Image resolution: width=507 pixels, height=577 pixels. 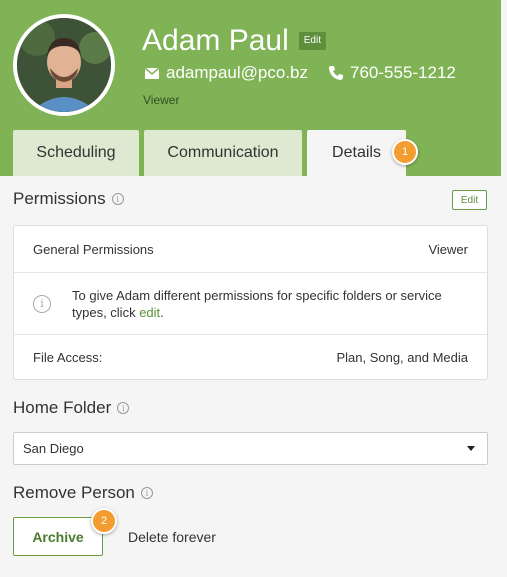 I want to click on avatar-photo, so click(x=64, y=65).